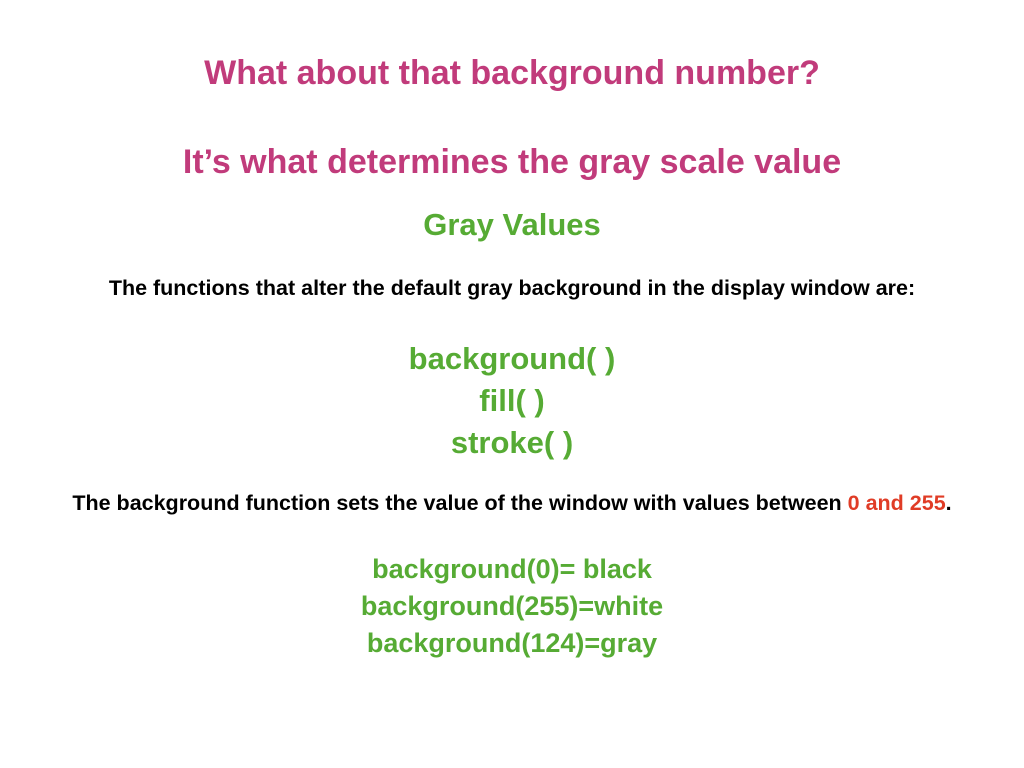 The width and height of the screenshot is (1024, 768). Describe the element at coordinates (948, 503) in the screenshot. I see `description-period: .` at that location.